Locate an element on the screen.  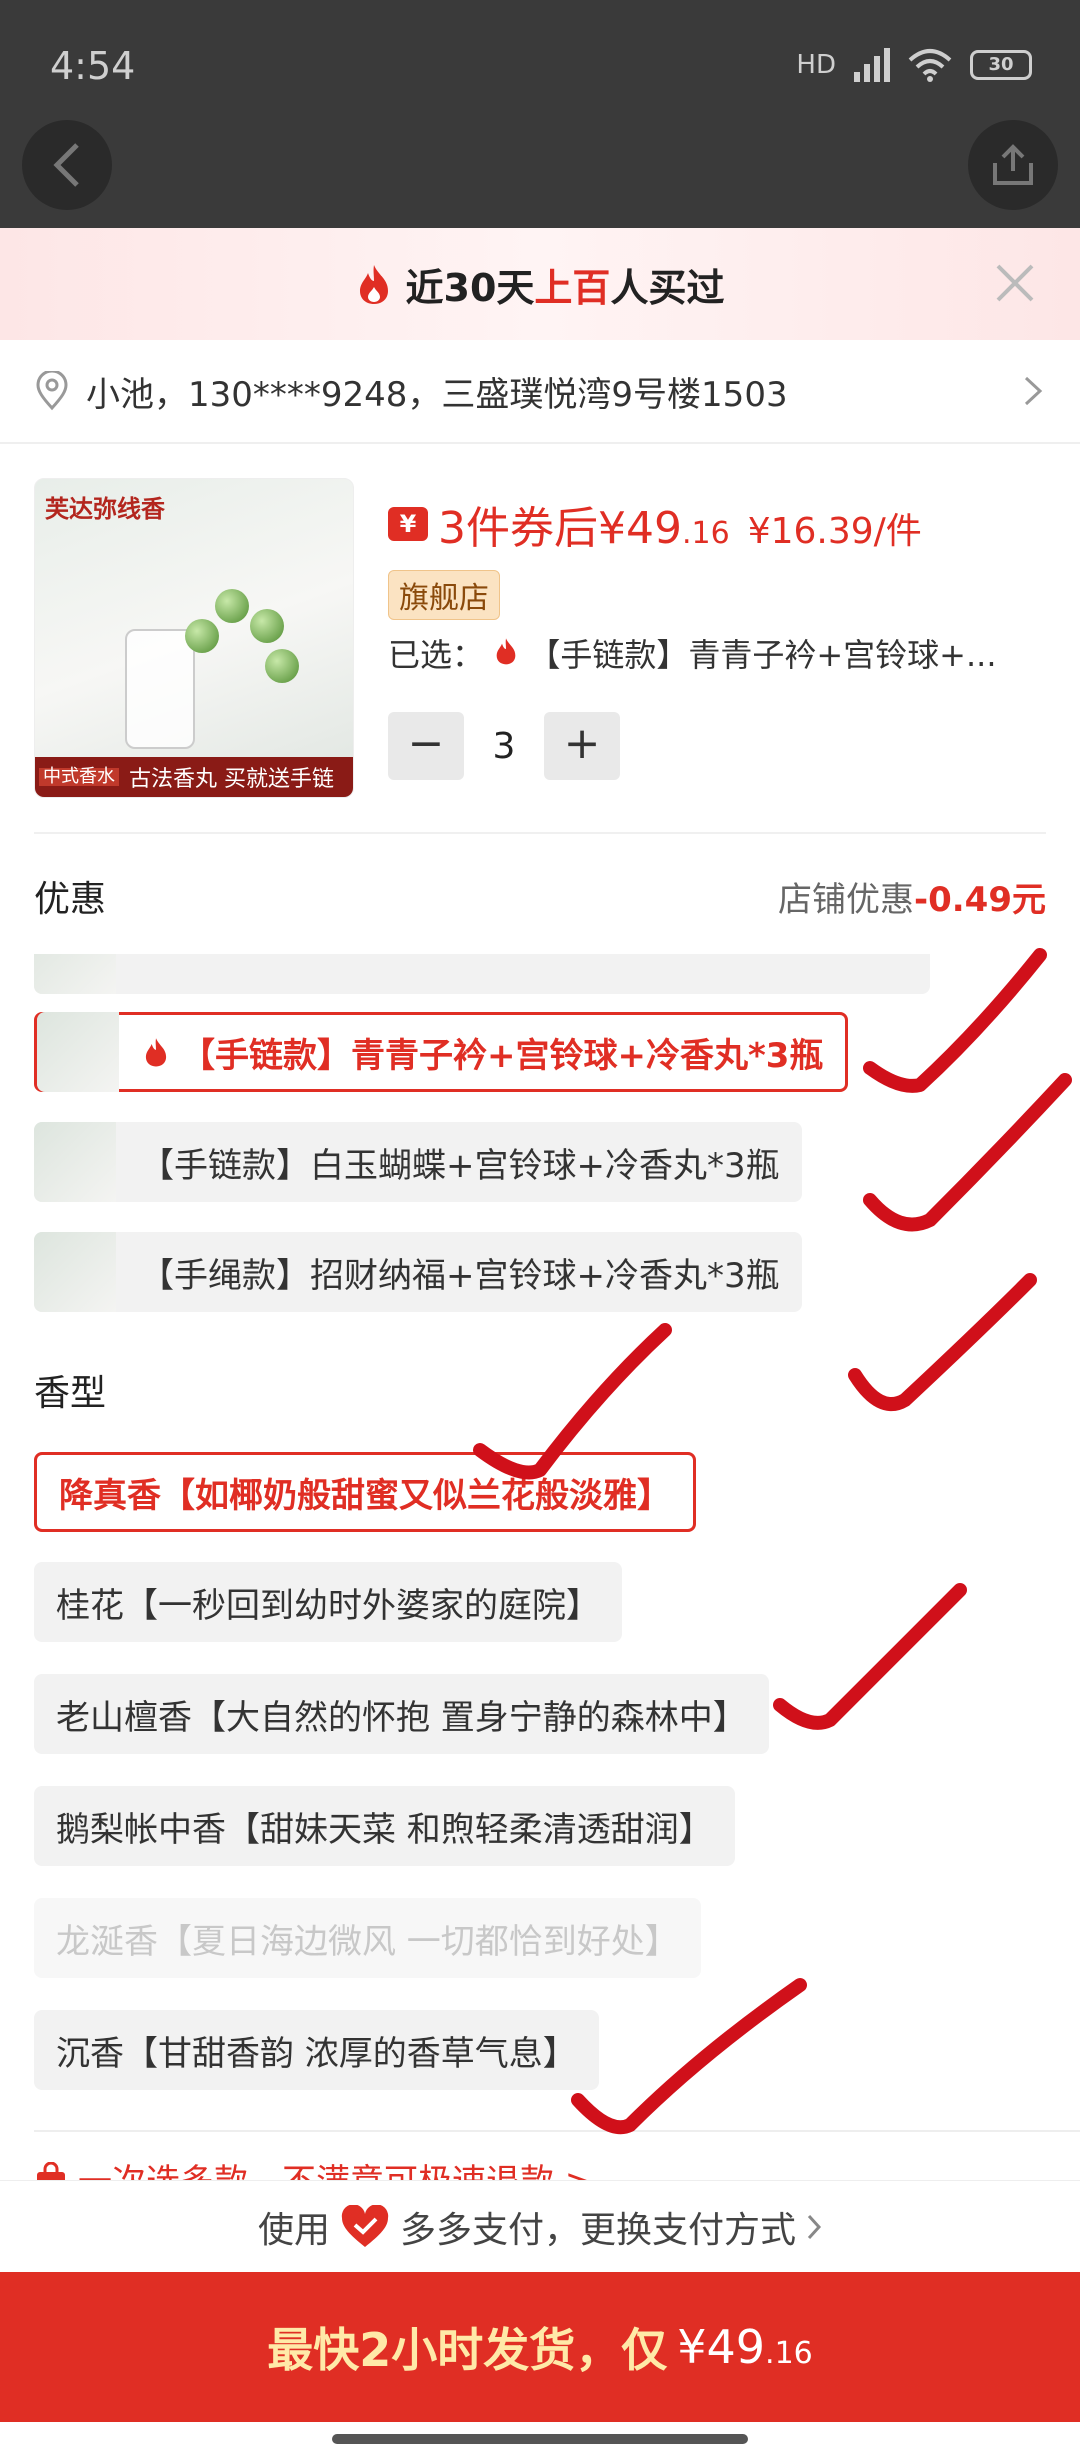
option-label: 降真香【如椰奶般甜蜜又似兰花般淡雅】 is located at coordinates (365, 1495).